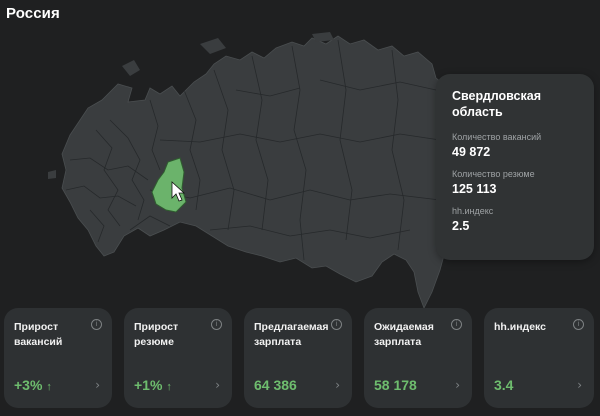 The image size is (600, 416). What do you see at coordinates (58, 358) in the screenshot?
I see `kpi-card-vacancy-growth: Прирост вакансий i +3% ↑ ›` at bounding box center [58, 358].